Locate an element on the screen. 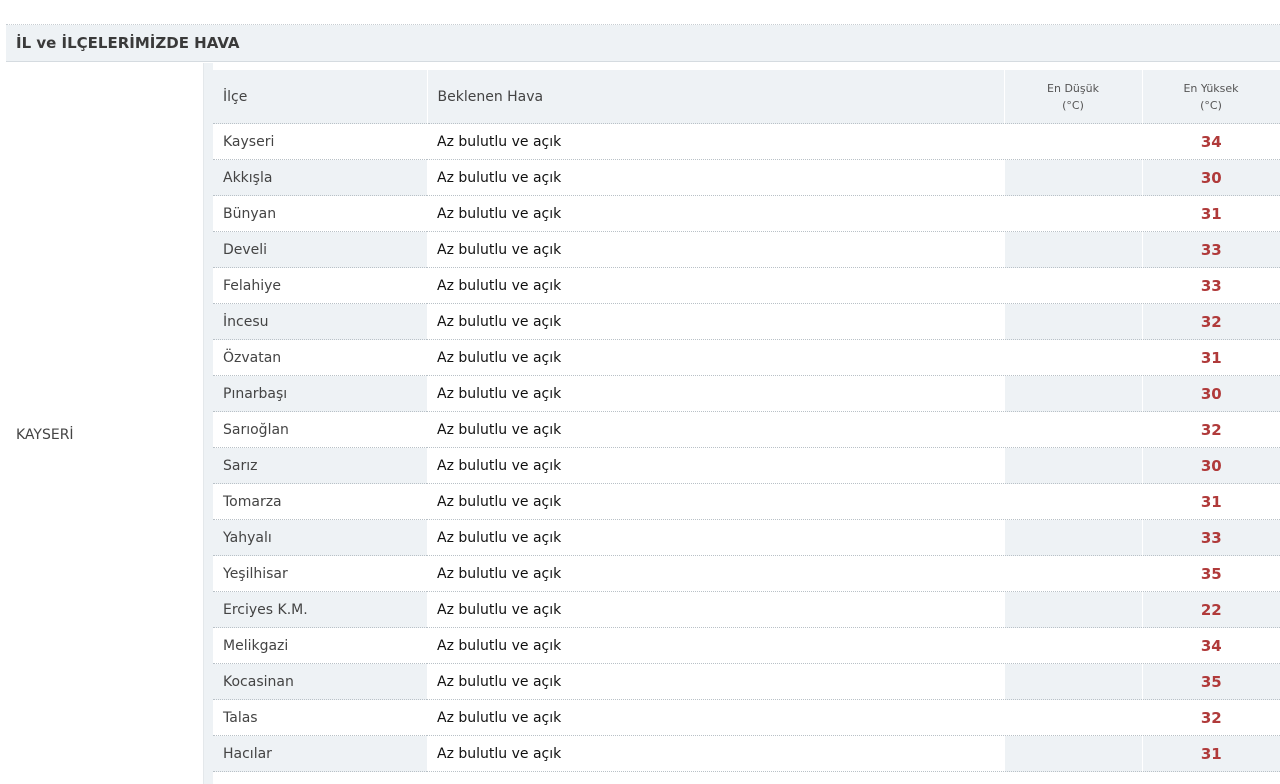  expected-weather-header: Beklenen Hava is located at coordinates (716, 97).